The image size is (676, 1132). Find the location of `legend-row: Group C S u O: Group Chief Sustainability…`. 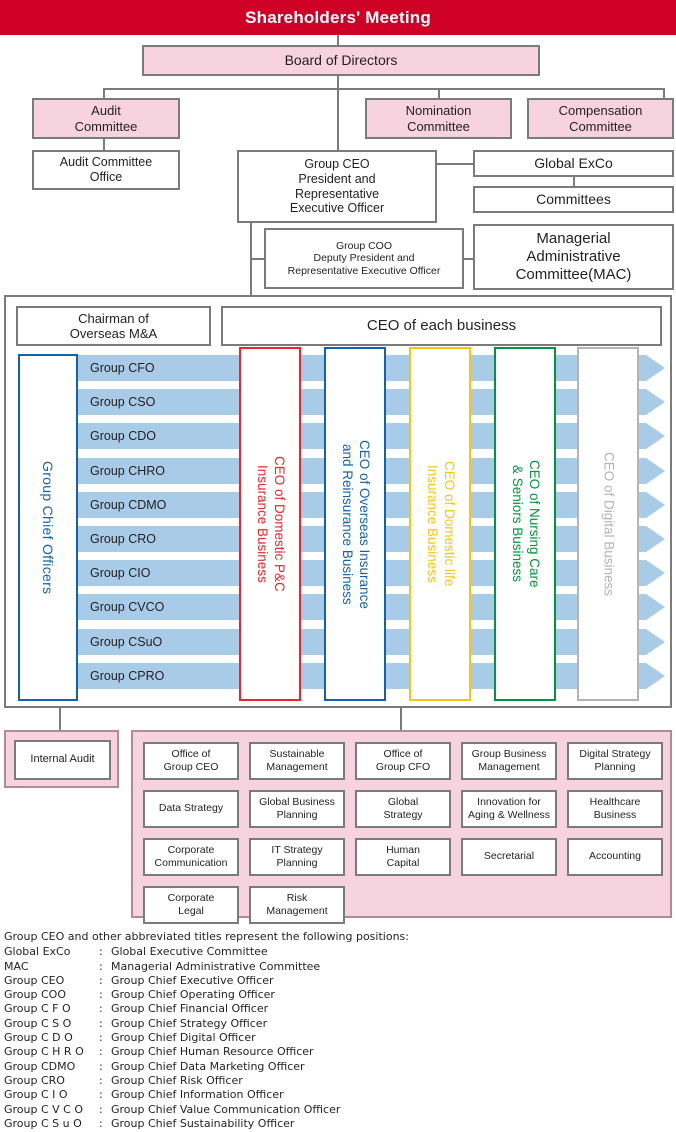

legend-row: Group C S u O: Group Chief Sustainability… is located at coordinates (339, 1124).